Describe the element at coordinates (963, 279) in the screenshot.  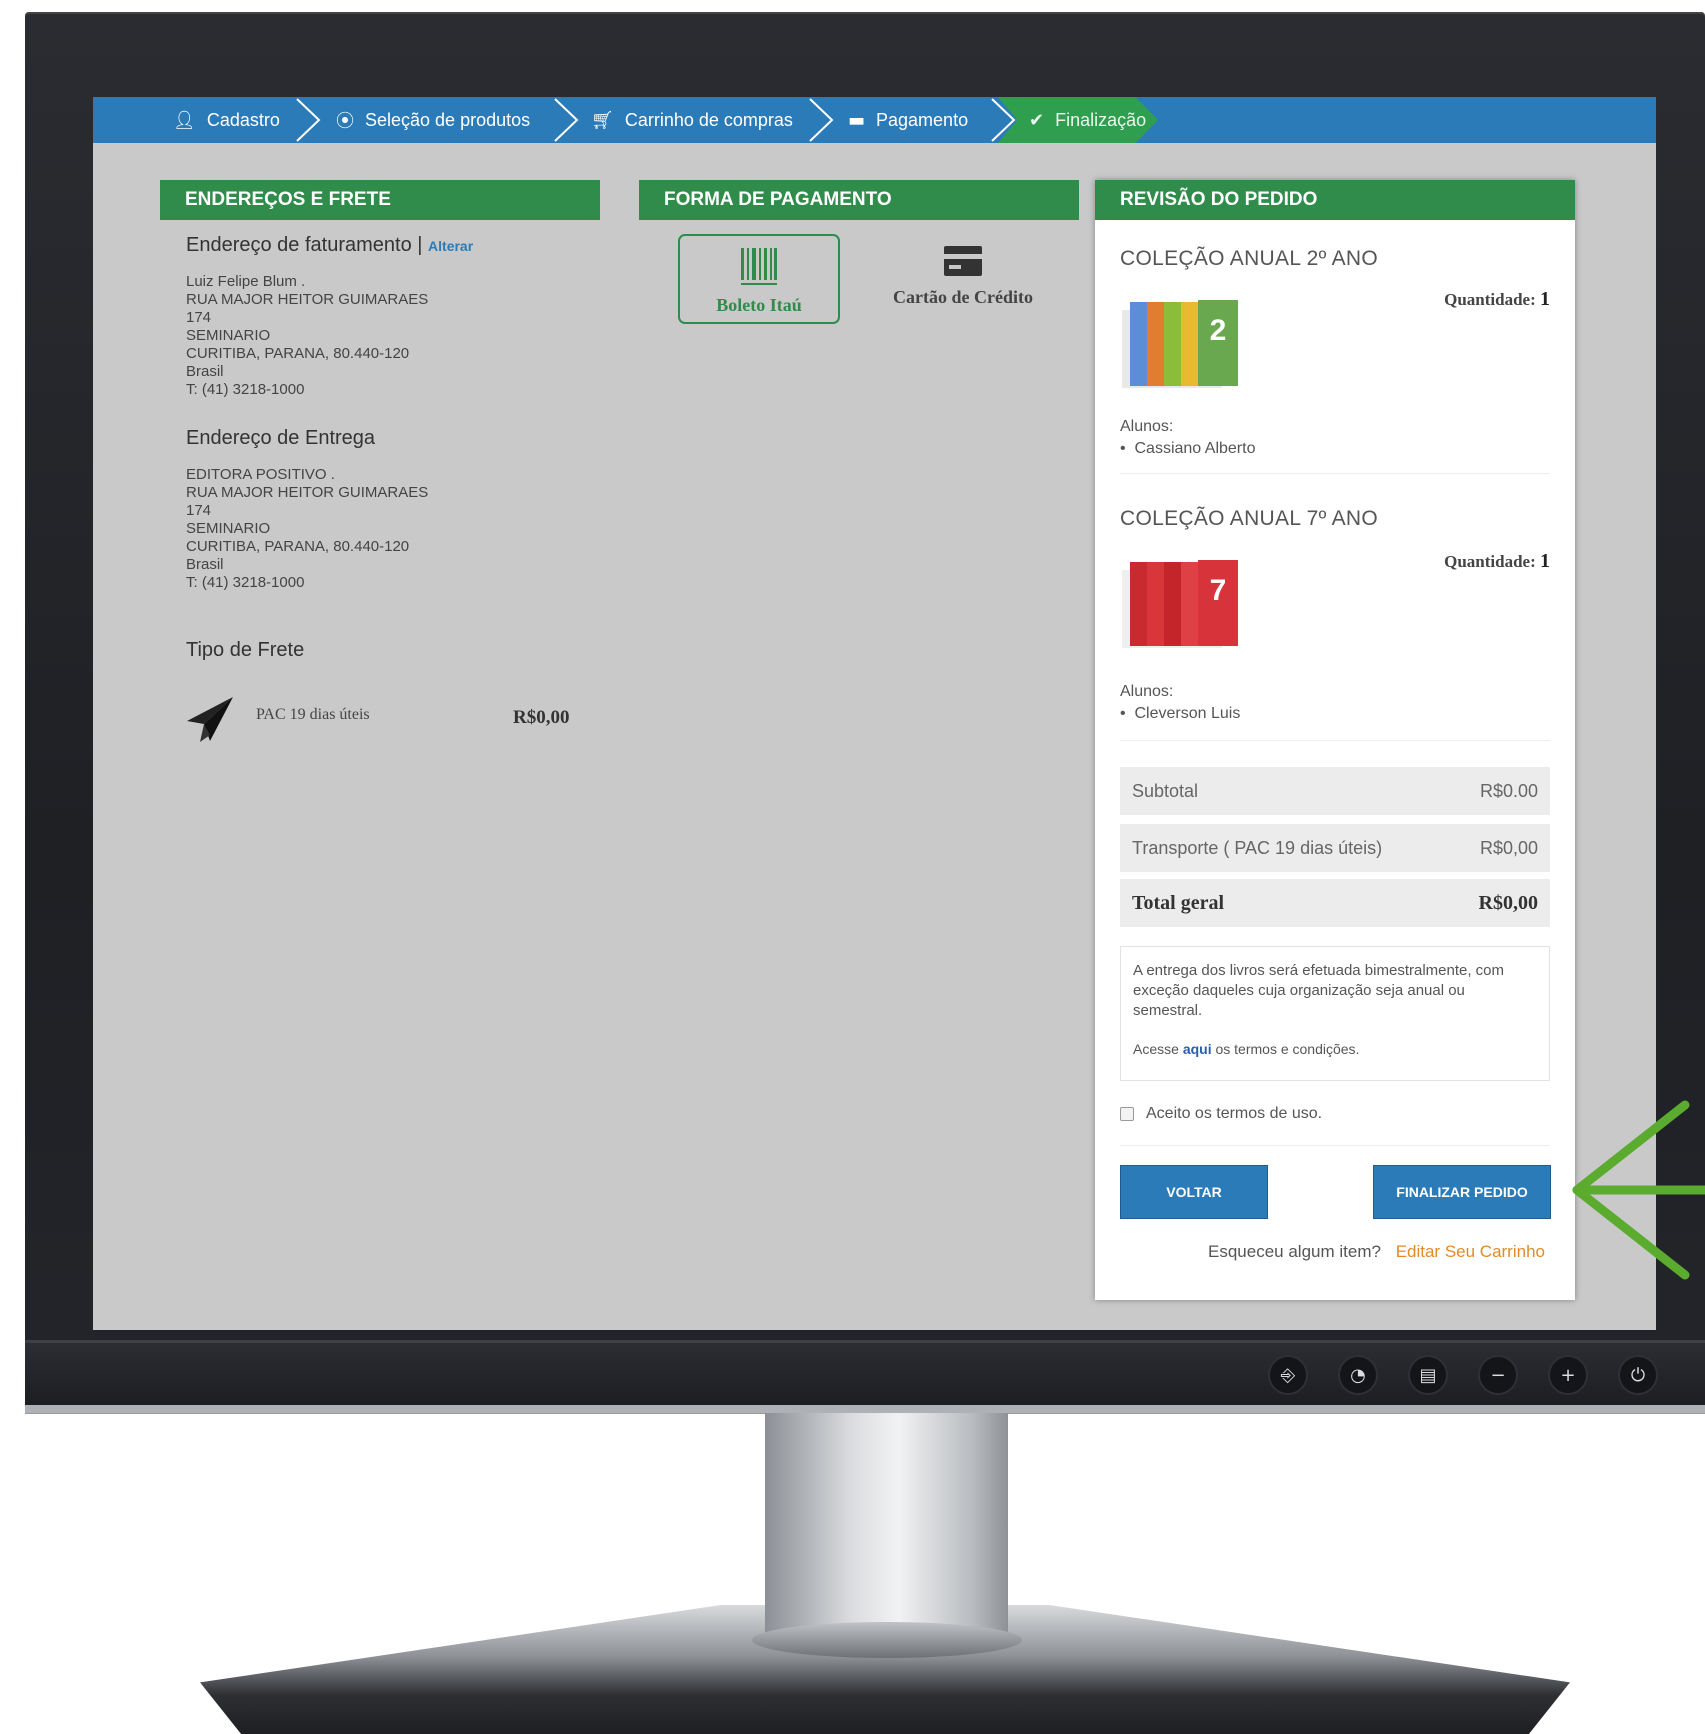
I see `payment-option-card: Cartão de Crédito` at that location.